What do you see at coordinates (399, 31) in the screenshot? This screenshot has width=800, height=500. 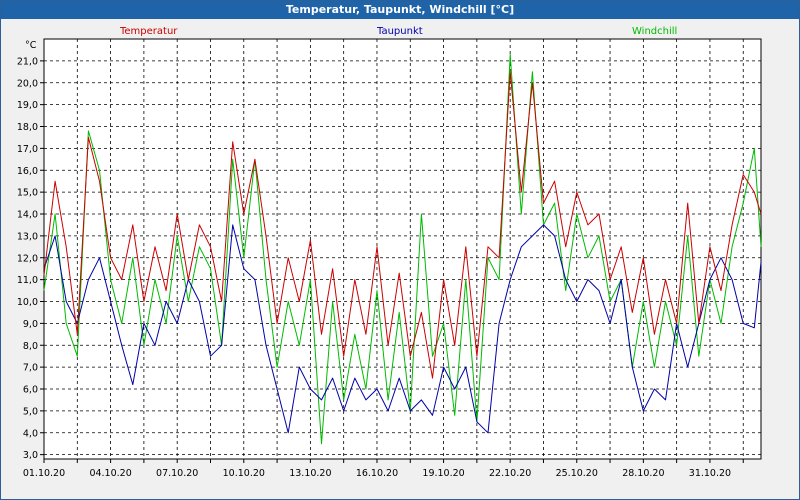 I see `legend-taupunkt: Taupunkt` at bounding box center [399, 31].